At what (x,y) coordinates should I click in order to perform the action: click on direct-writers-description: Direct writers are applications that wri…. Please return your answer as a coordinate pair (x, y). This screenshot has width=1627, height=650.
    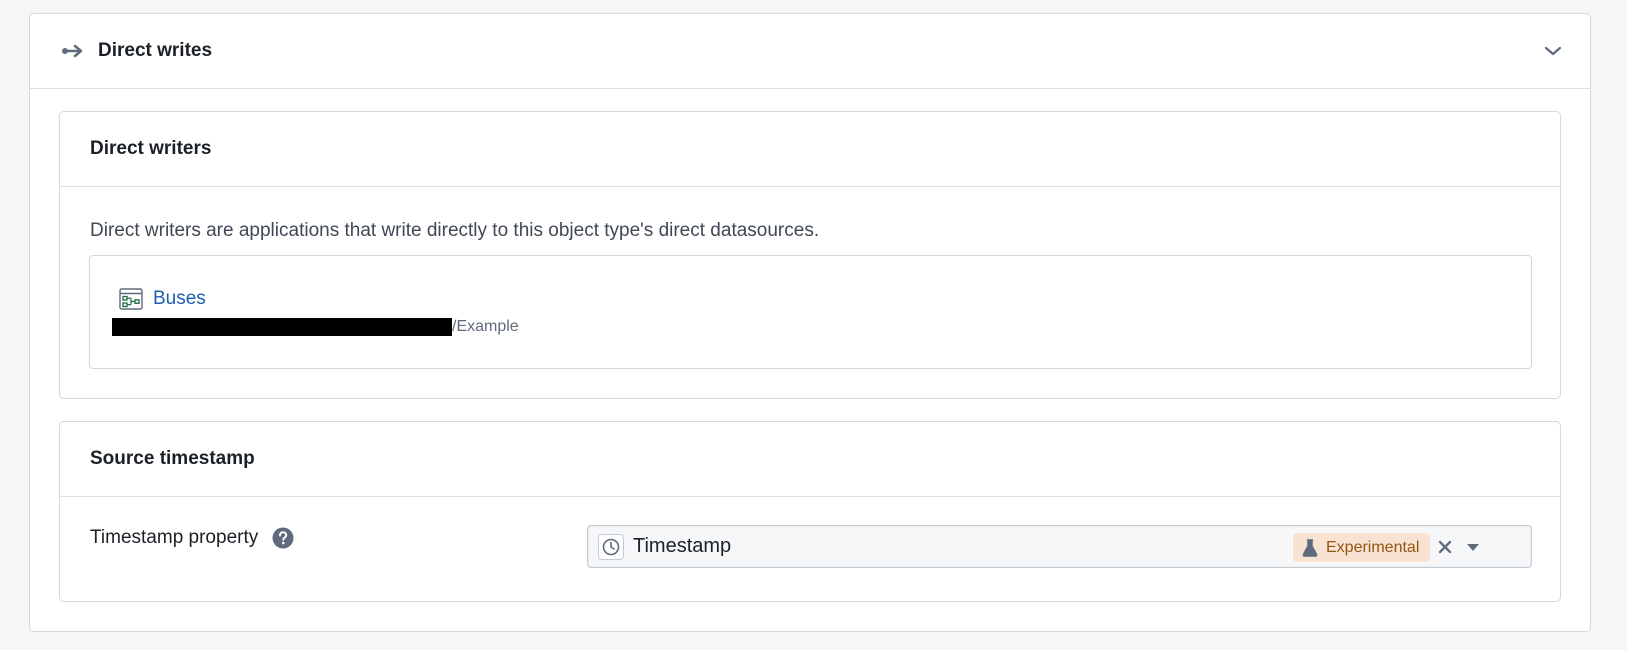
    Looking at the image, I should click on (455, 230).